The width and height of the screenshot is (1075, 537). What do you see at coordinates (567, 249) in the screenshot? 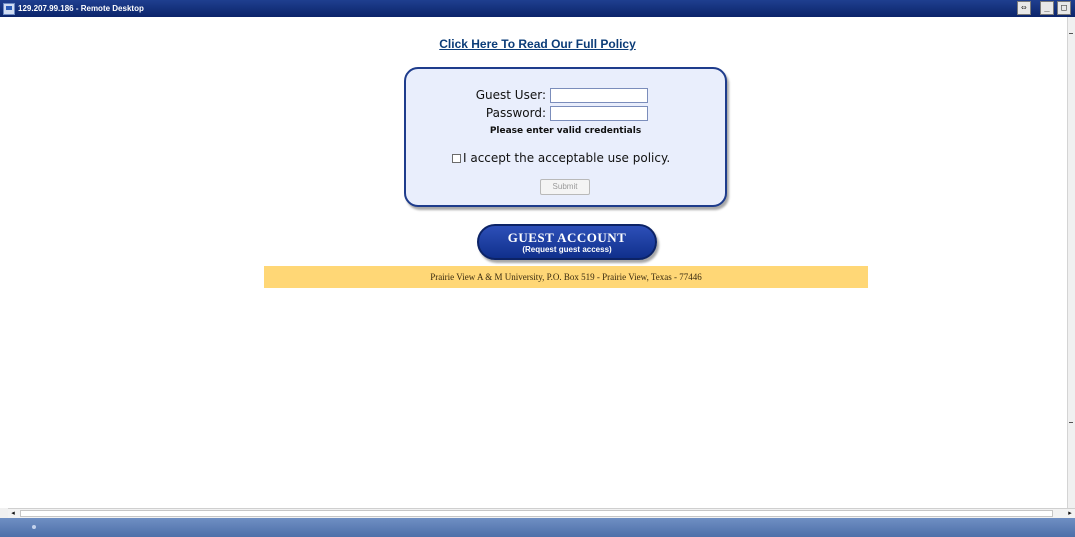
I see `guest-account-subtitle: (Request guest access)` at bounding box center [567, 249].